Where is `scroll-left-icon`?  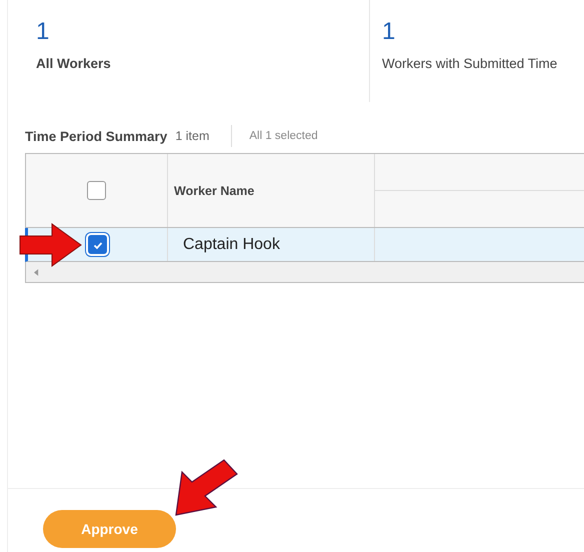
scroll-left-icon is located at coordinates (36, 272).